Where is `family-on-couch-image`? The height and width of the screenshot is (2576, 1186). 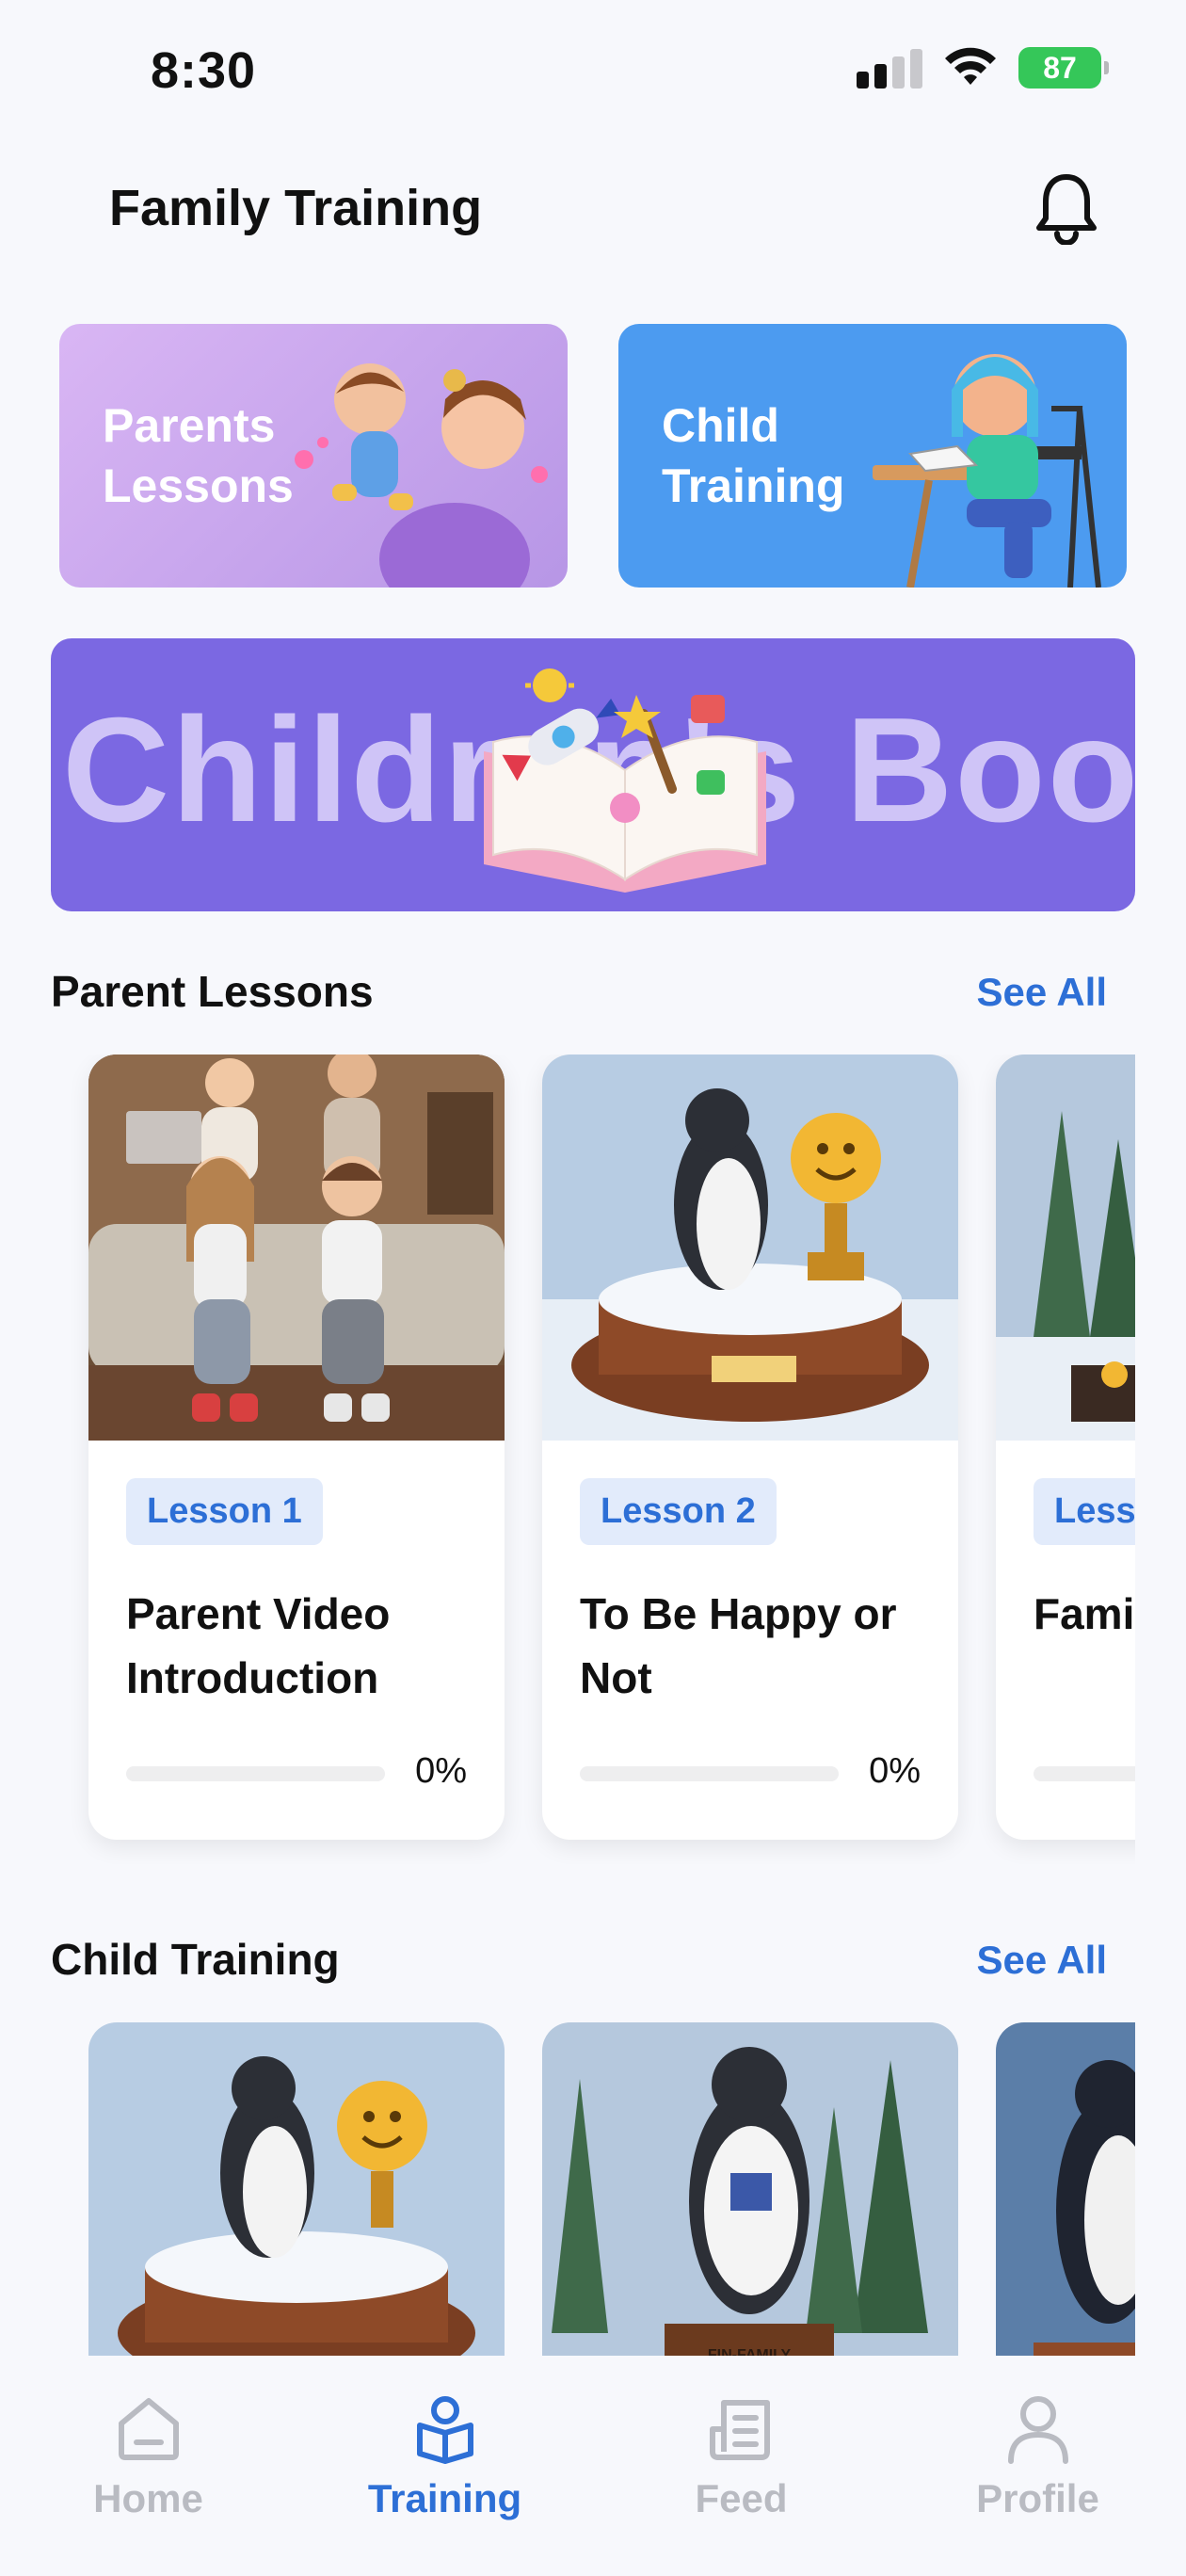
family-on-couch-image is located at coordinates (296, 1248).